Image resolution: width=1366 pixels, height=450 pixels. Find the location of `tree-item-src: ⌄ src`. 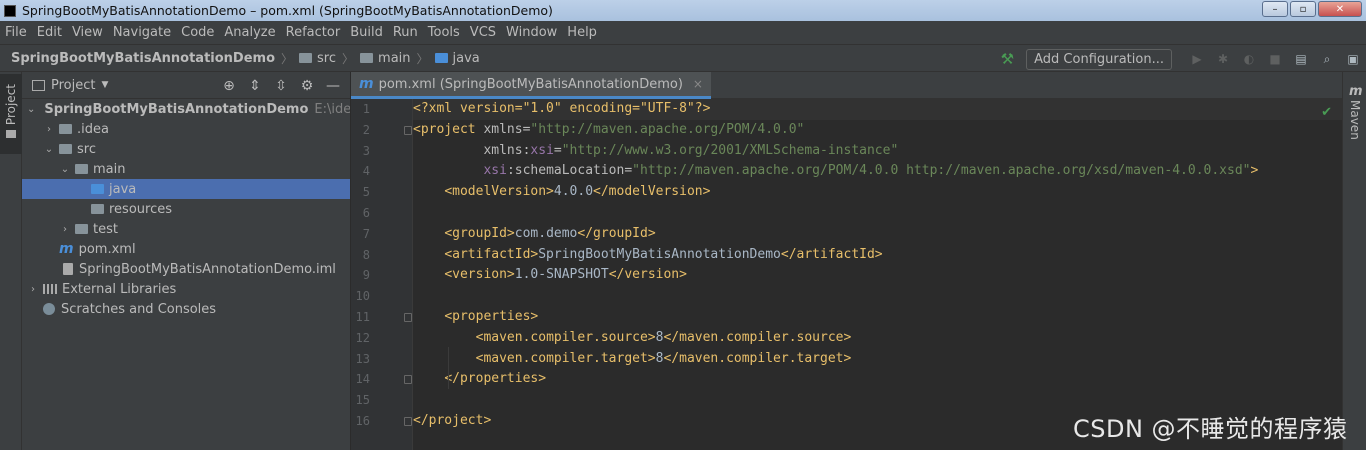

tree-item-src: ⌄ src is located at coordinates (186, 149).